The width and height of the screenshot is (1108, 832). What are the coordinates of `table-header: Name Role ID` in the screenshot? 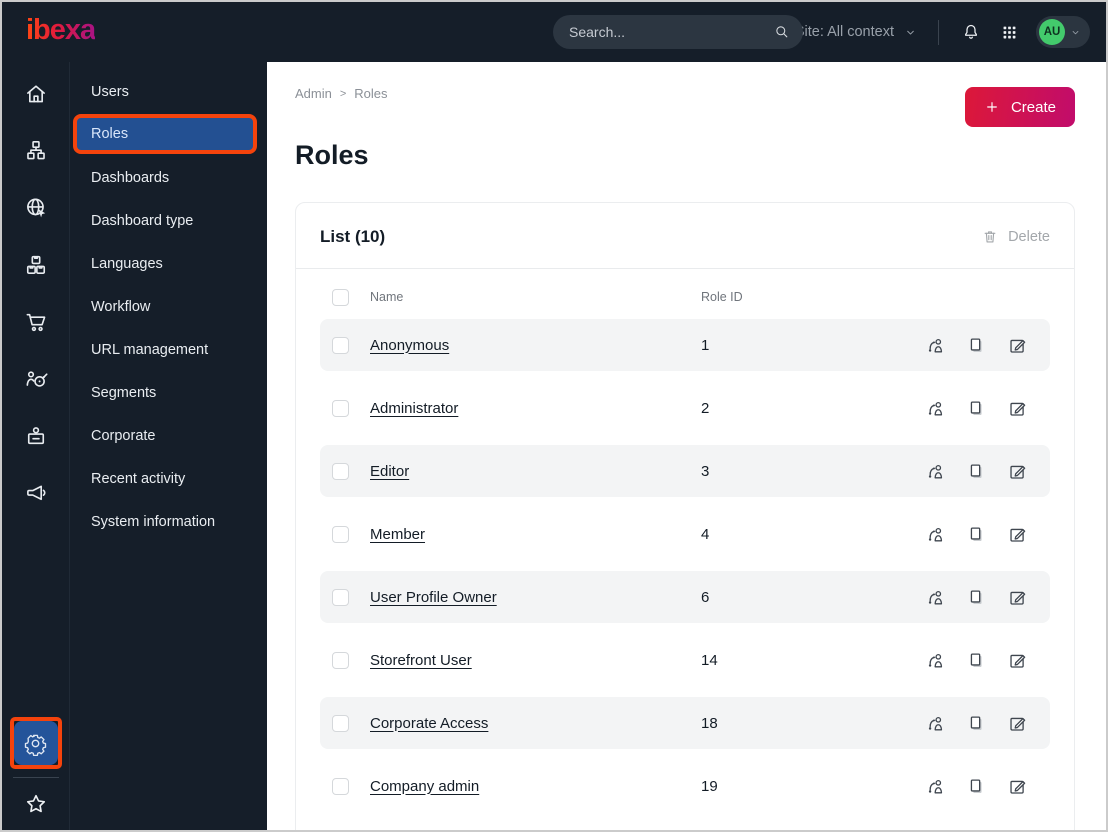 It's located at (685, 297).